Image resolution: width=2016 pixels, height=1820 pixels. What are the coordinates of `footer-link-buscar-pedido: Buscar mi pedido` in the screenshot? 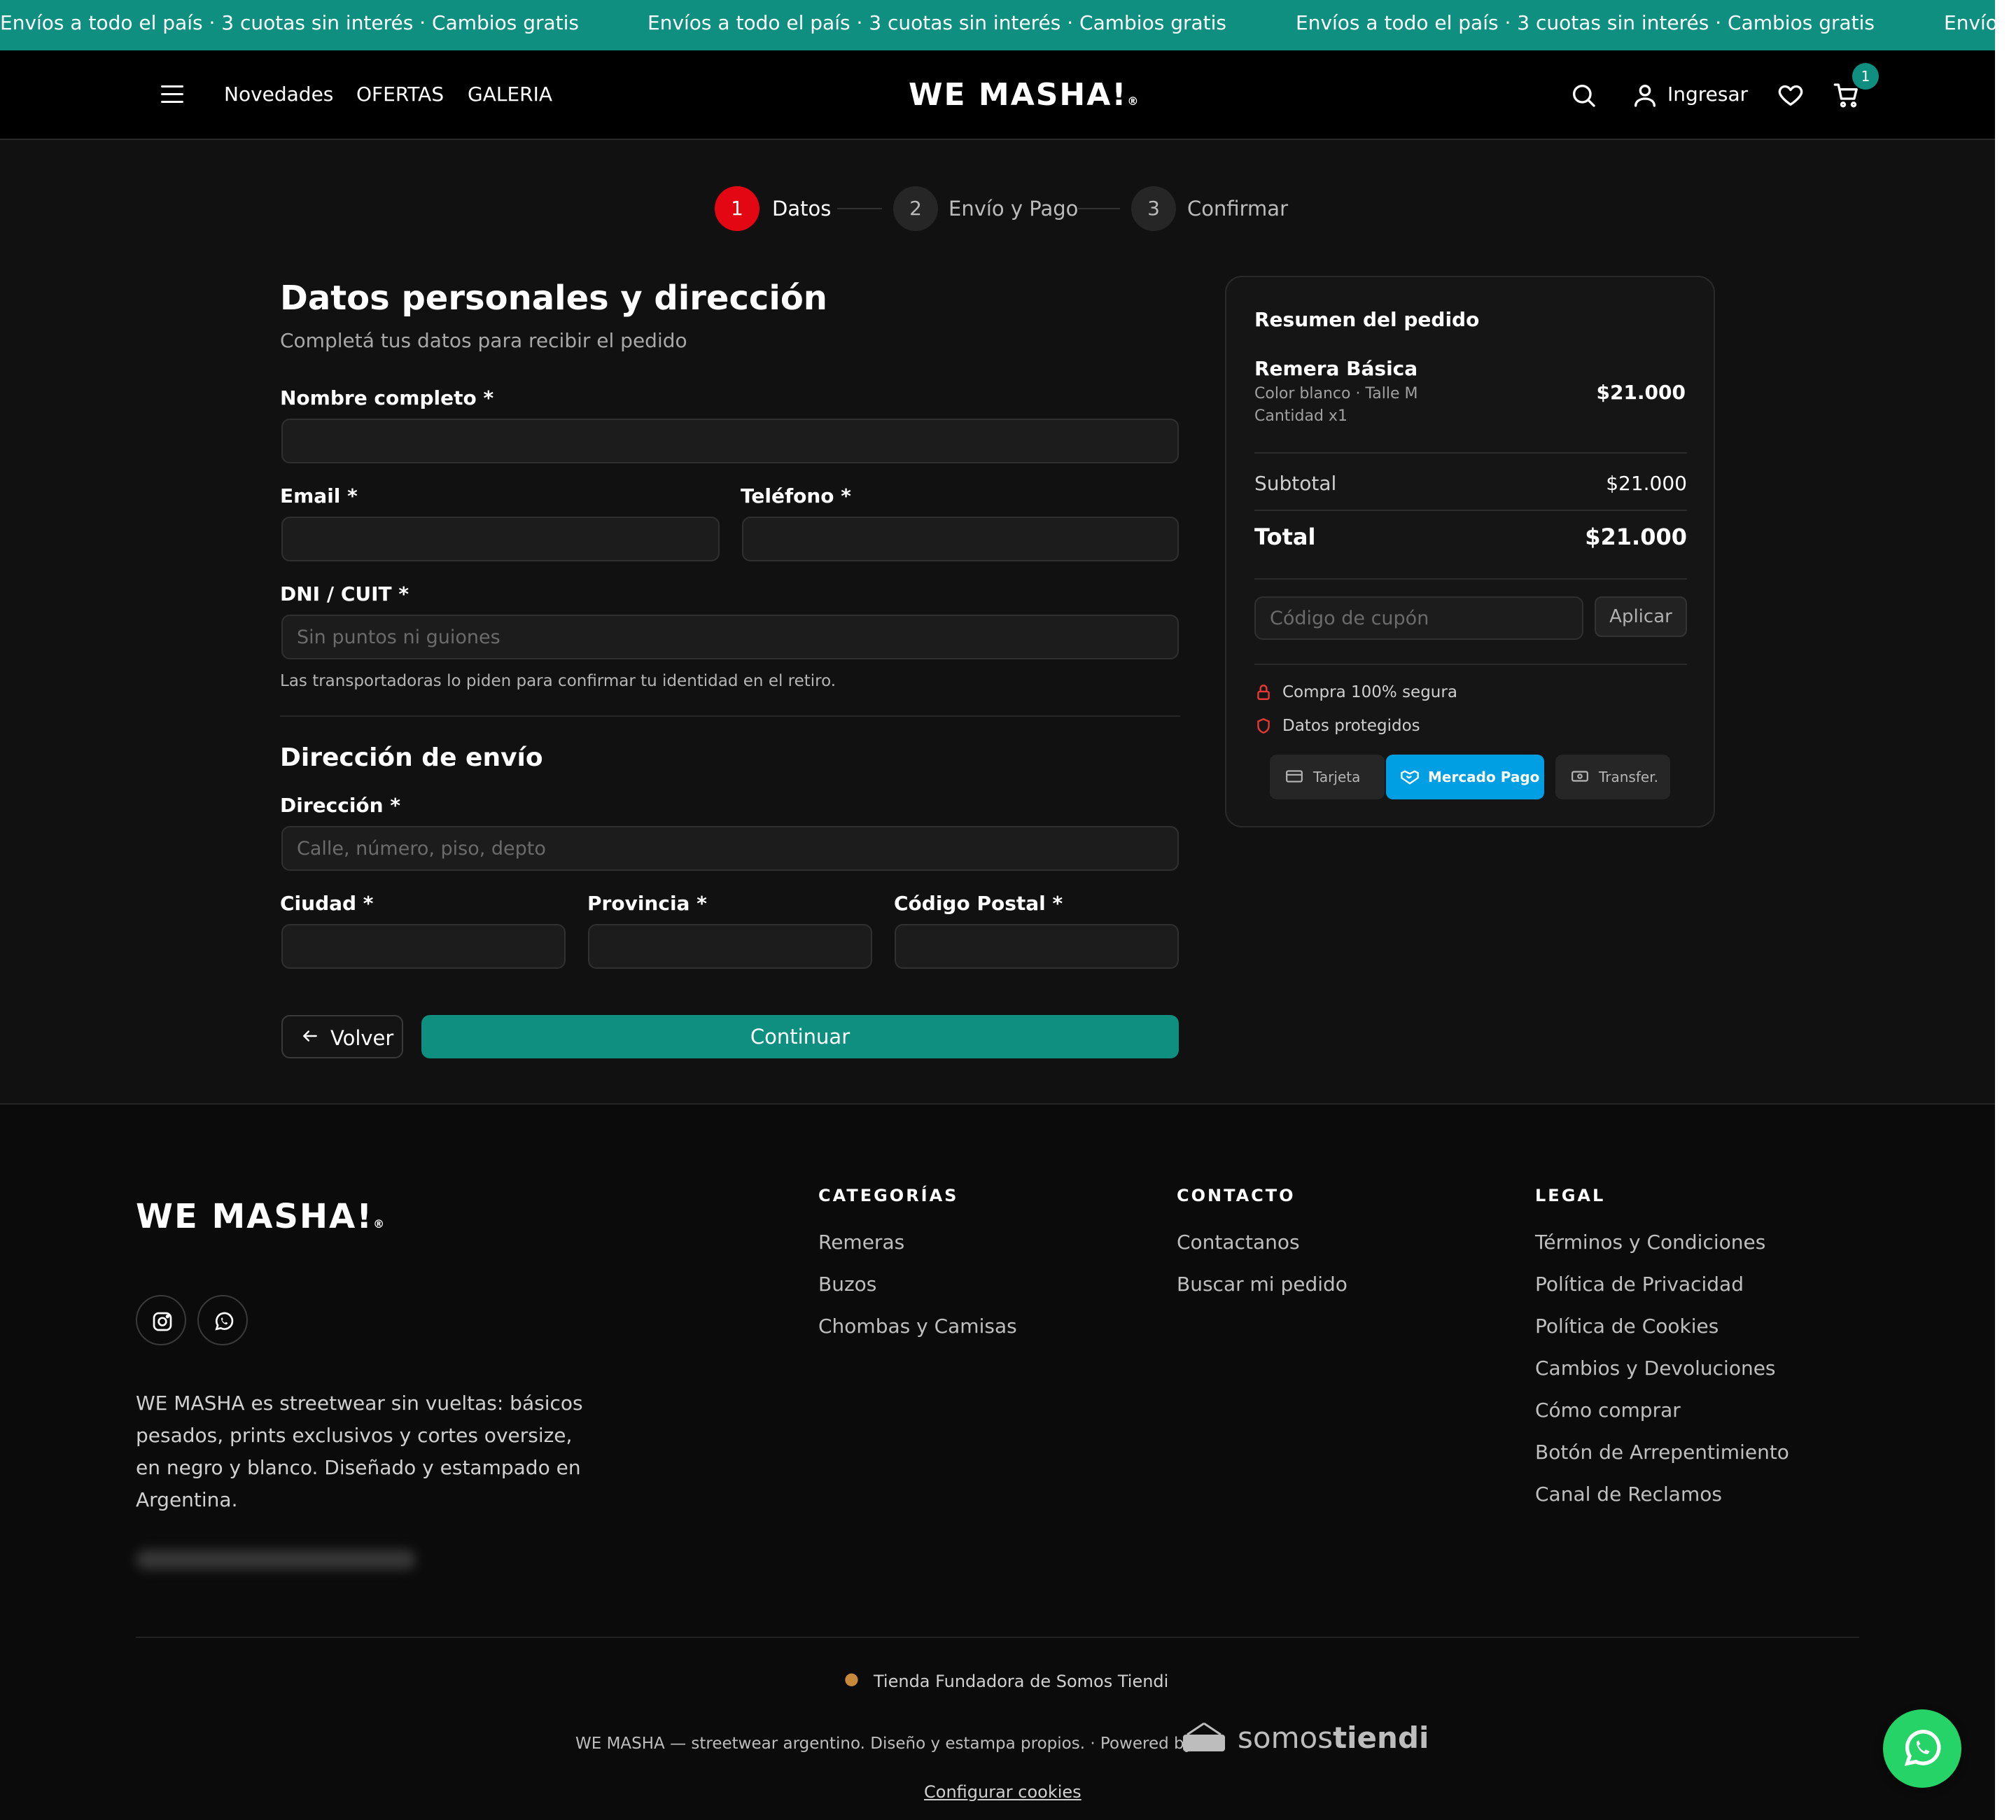 It's located at (1262, 1284).